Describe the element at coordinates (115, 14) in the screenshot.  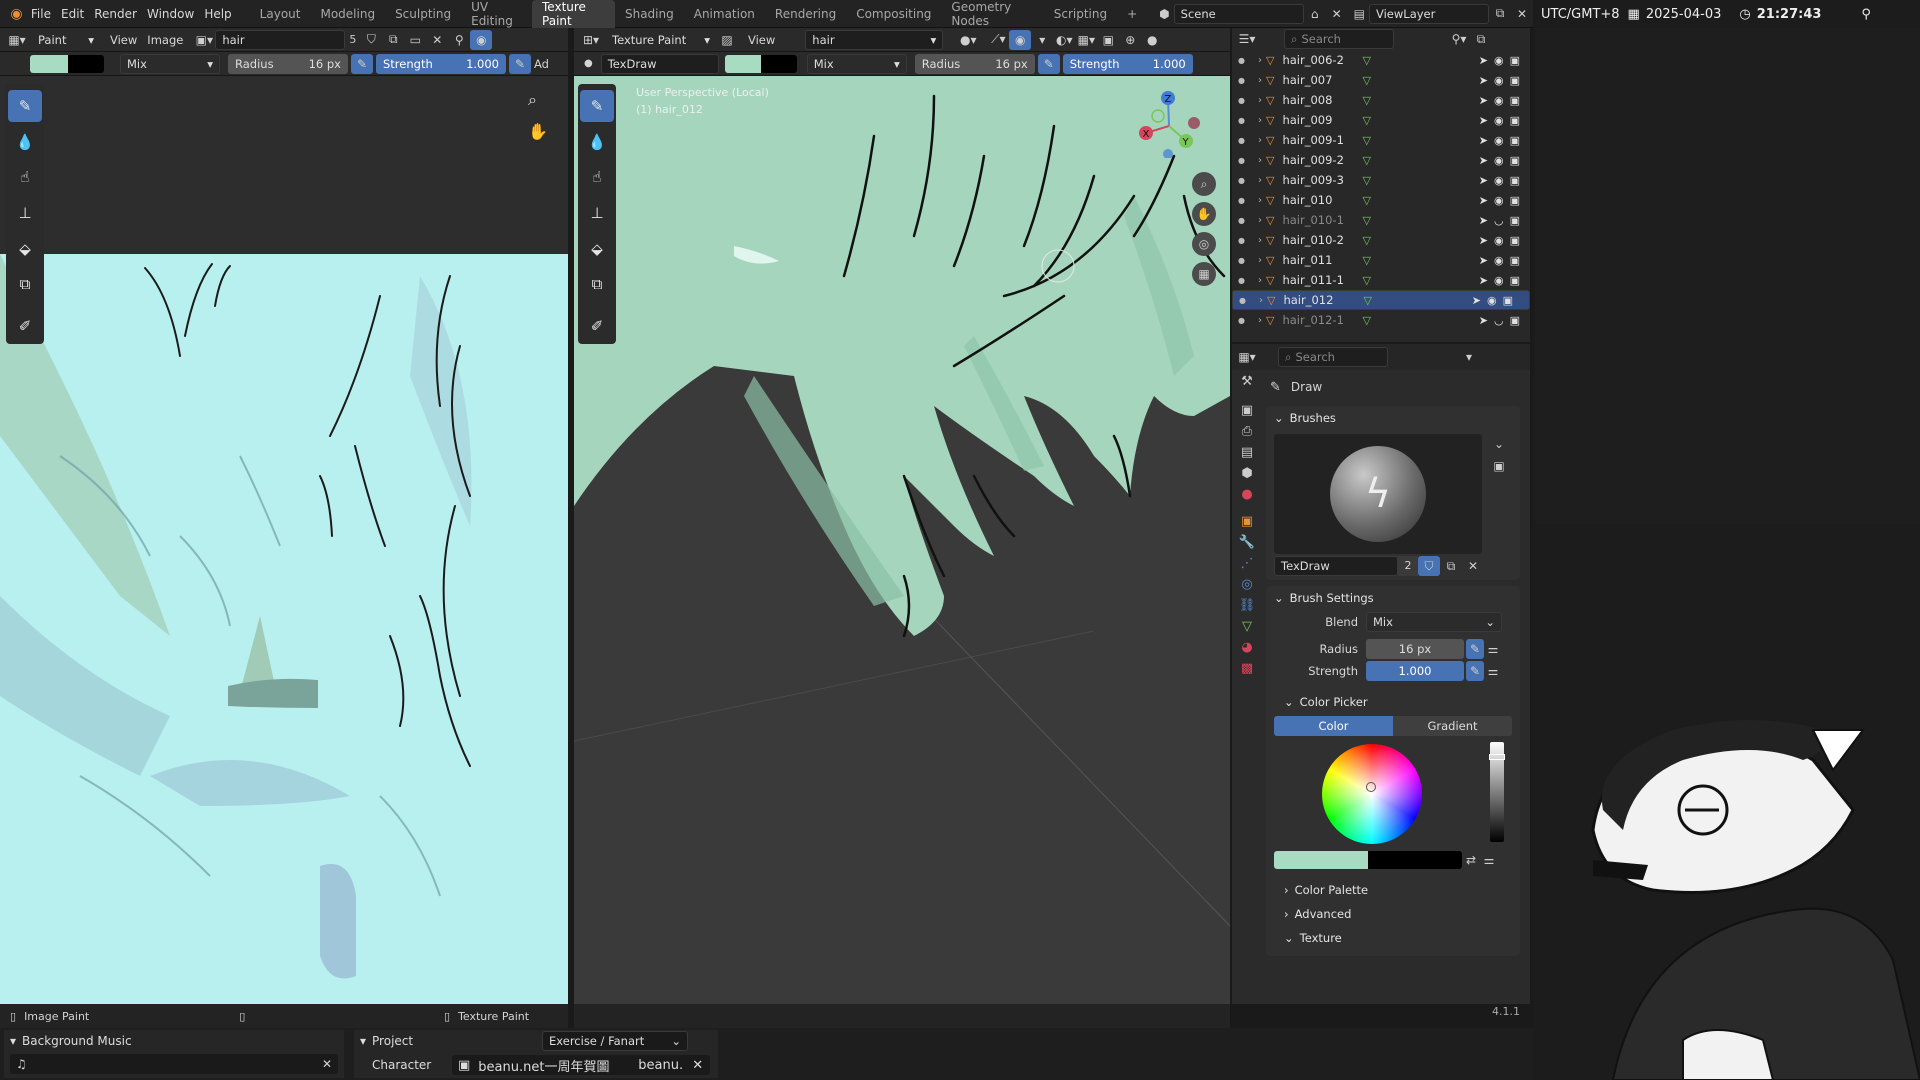
I see `menu-render: Render` at that location.